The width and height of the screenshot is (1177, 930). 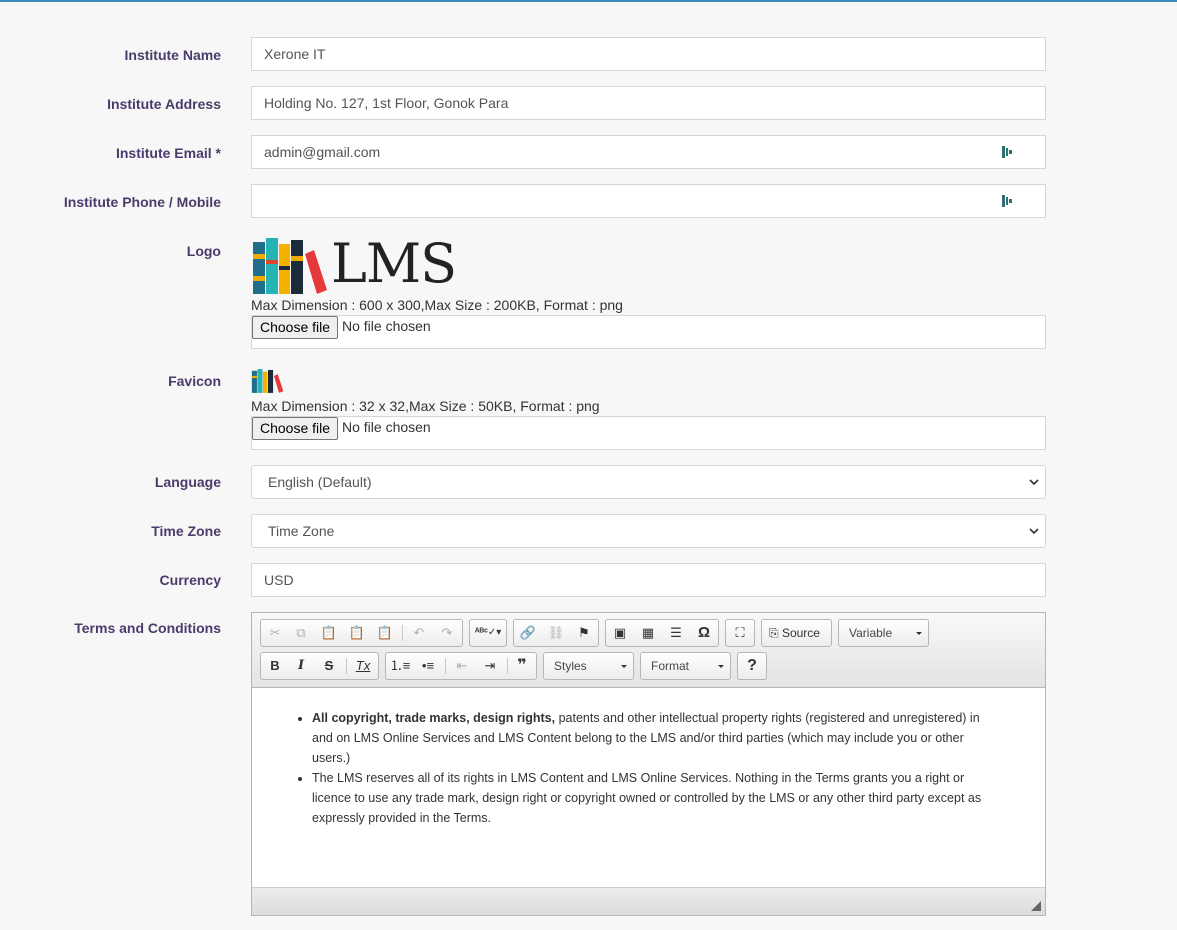 What do you see at coordinates (528, 633) in the screenshot?
I see `link-icon: 🔗` at bounding box center [528, 633].